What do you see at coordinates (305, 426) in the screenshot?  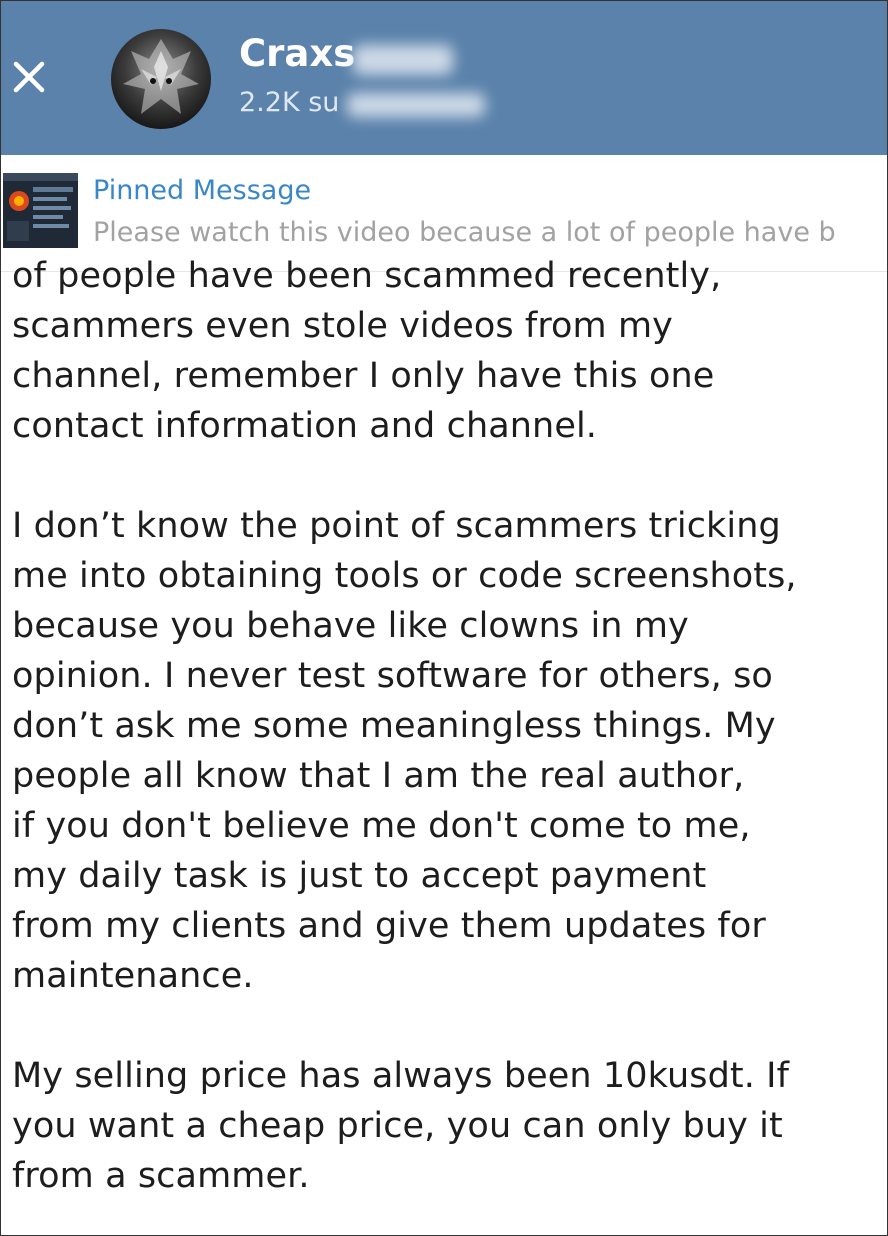 I see `message-line: contact information and channel.` at bounding box center [305, 426].